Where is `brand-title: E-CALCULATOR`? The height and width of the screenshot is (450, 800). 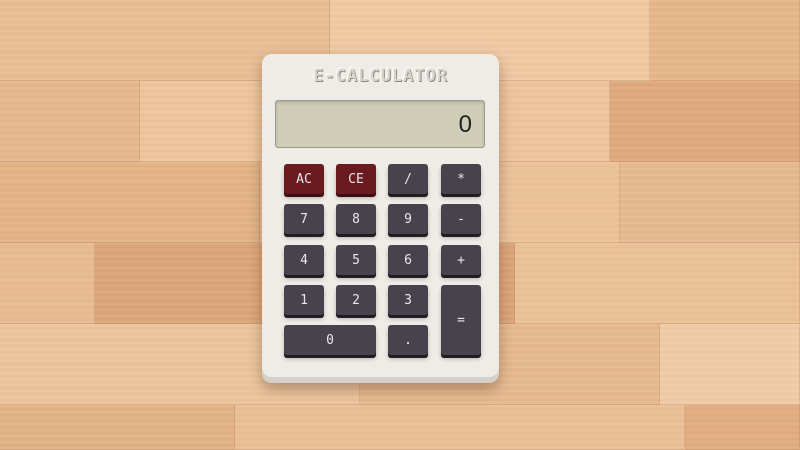 brand-title: E-CALCULATOR is located at coordinates (380, 76).